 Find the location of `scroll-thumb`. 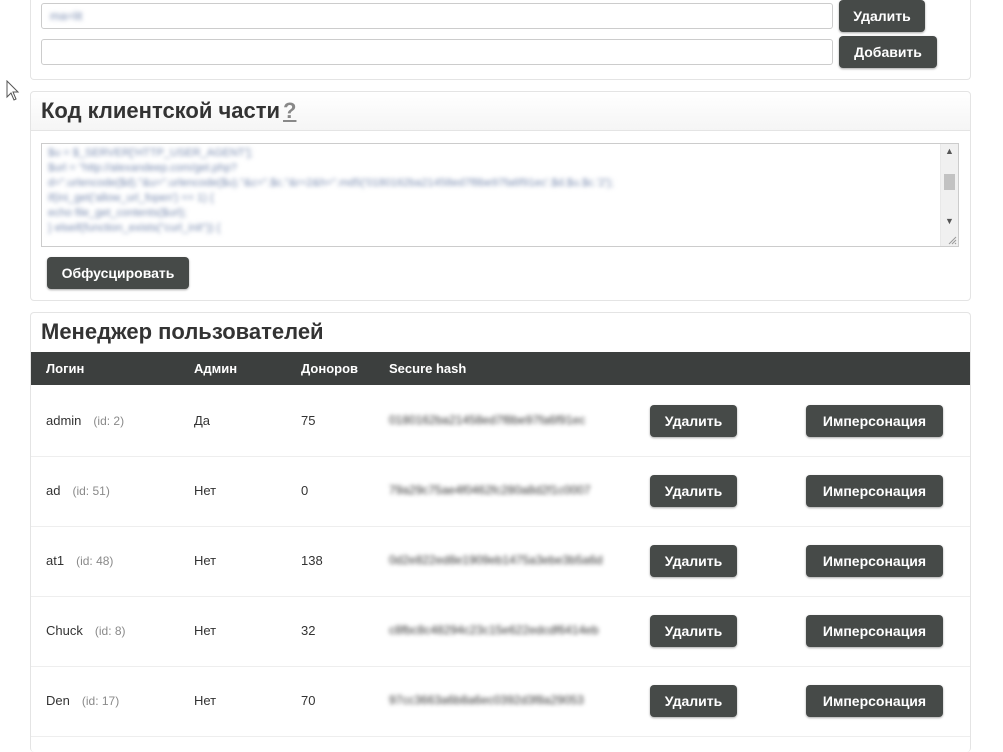

scroll-thumb is located at coordinates (949, 182).